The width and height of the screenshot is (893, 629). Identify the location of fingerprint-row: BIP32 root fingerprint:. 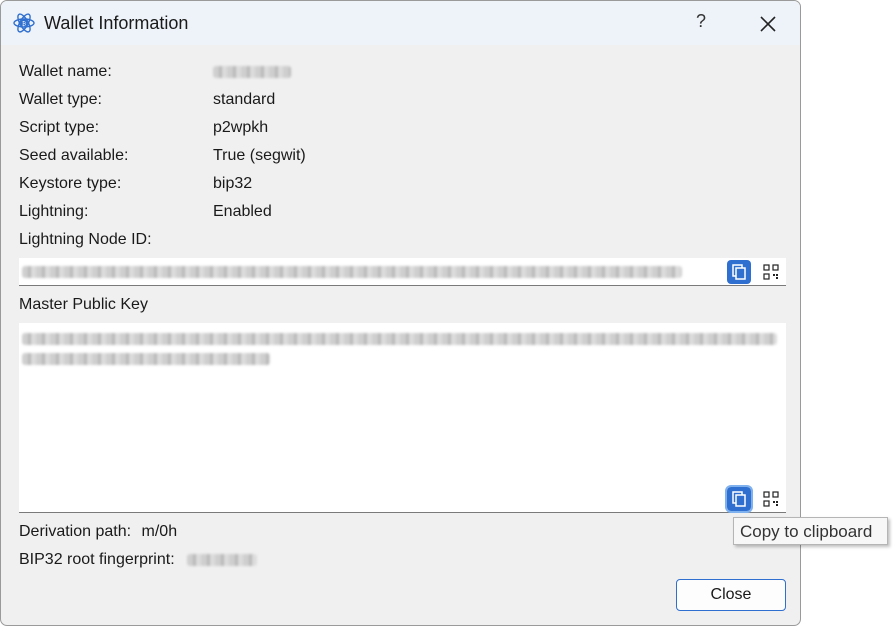
(138, 560).